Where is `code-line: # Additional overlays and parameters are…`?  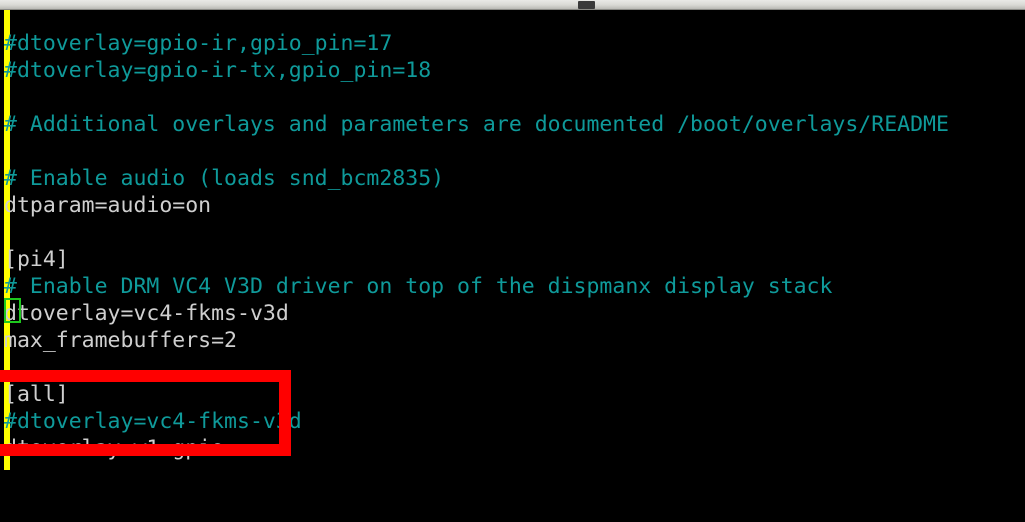
code-line: # Additional overlays and parameters are… is located at coordinates (476, 124).